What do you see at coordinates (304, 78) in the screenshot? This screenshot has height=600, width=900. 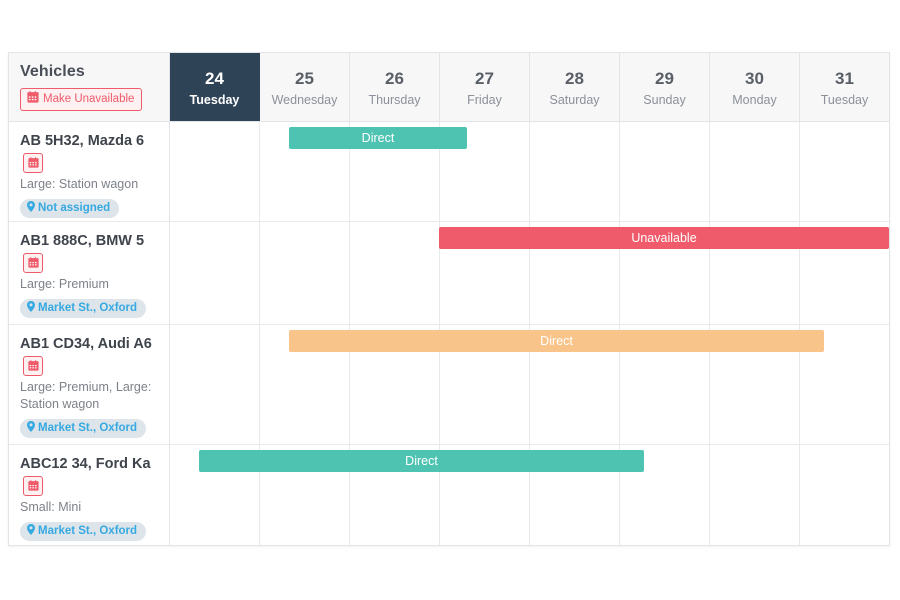 I see `day-number: 25` at bounding box center [304, 78].